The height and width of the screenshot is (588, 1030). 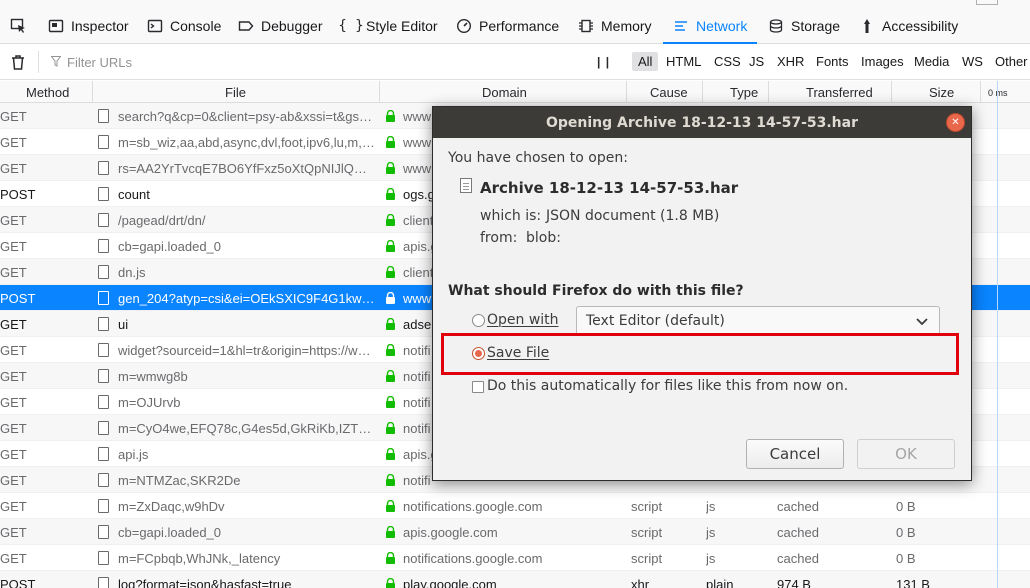 What do you see at coordinates (402, 26) in the screenshot?
I see `tab-label: Style Editor` at bounding box center [402, 26].